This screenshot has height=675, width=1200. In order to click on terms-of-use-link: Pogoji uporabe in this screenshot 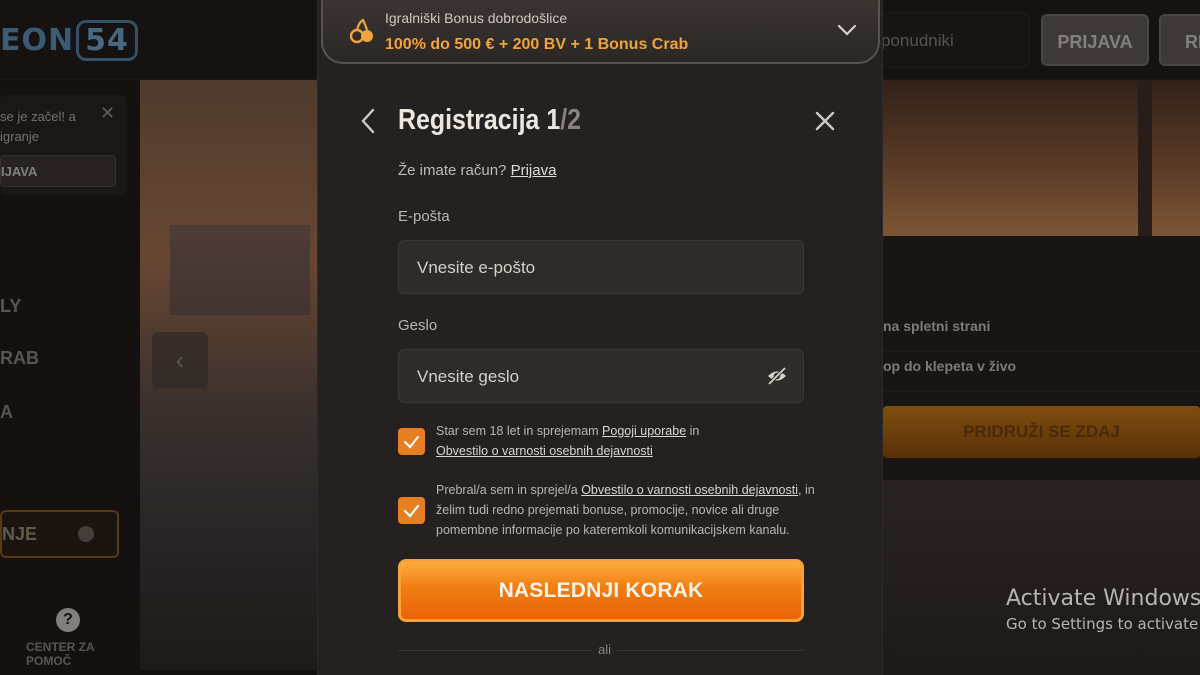, I will do `click(644, 431)`.